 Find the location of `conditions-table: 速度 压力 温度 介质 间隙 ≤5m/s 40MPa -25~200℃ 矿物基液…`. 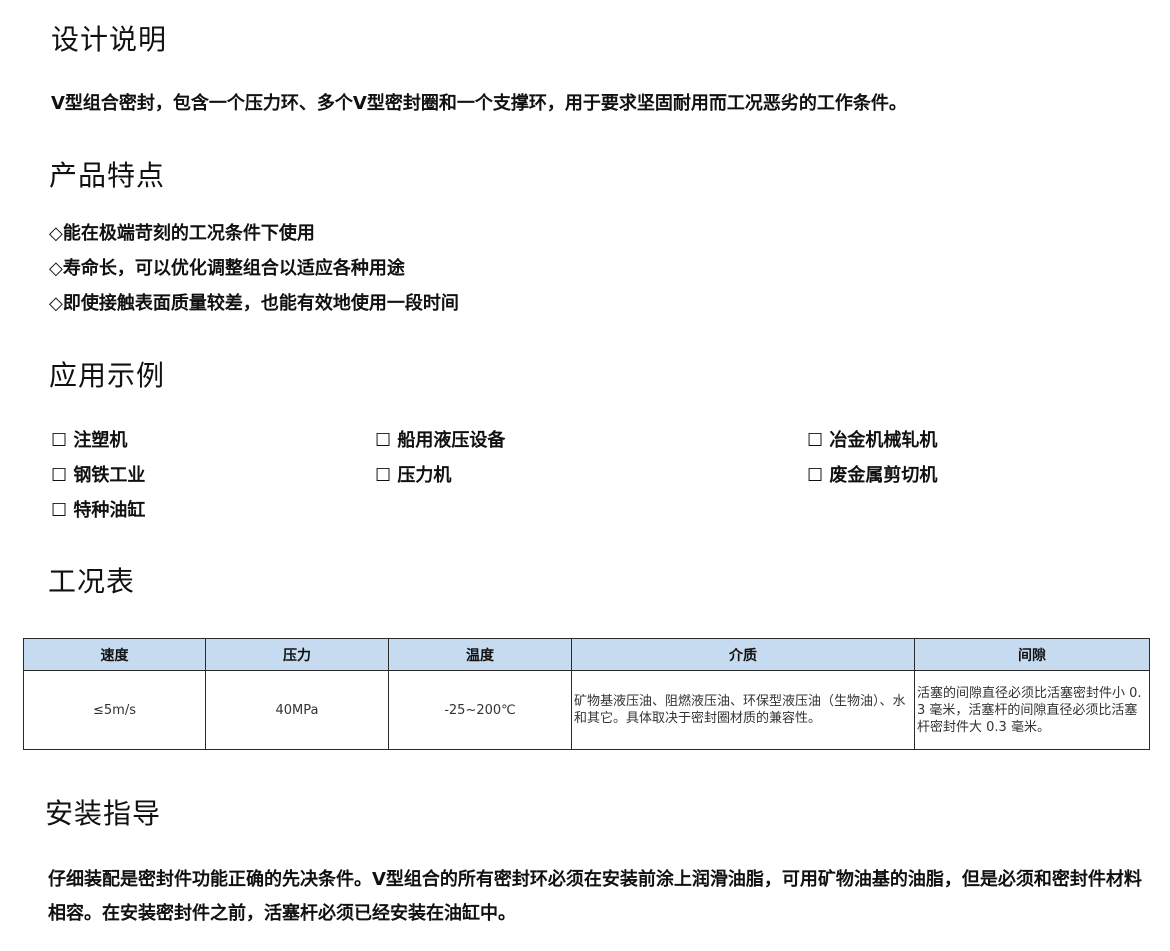

conditions-table: 速度 压力 温度 介质 间隙 ≤5m/s 40MPa -25~200℃ 矿物基液… is located at coordinates (586, 694).